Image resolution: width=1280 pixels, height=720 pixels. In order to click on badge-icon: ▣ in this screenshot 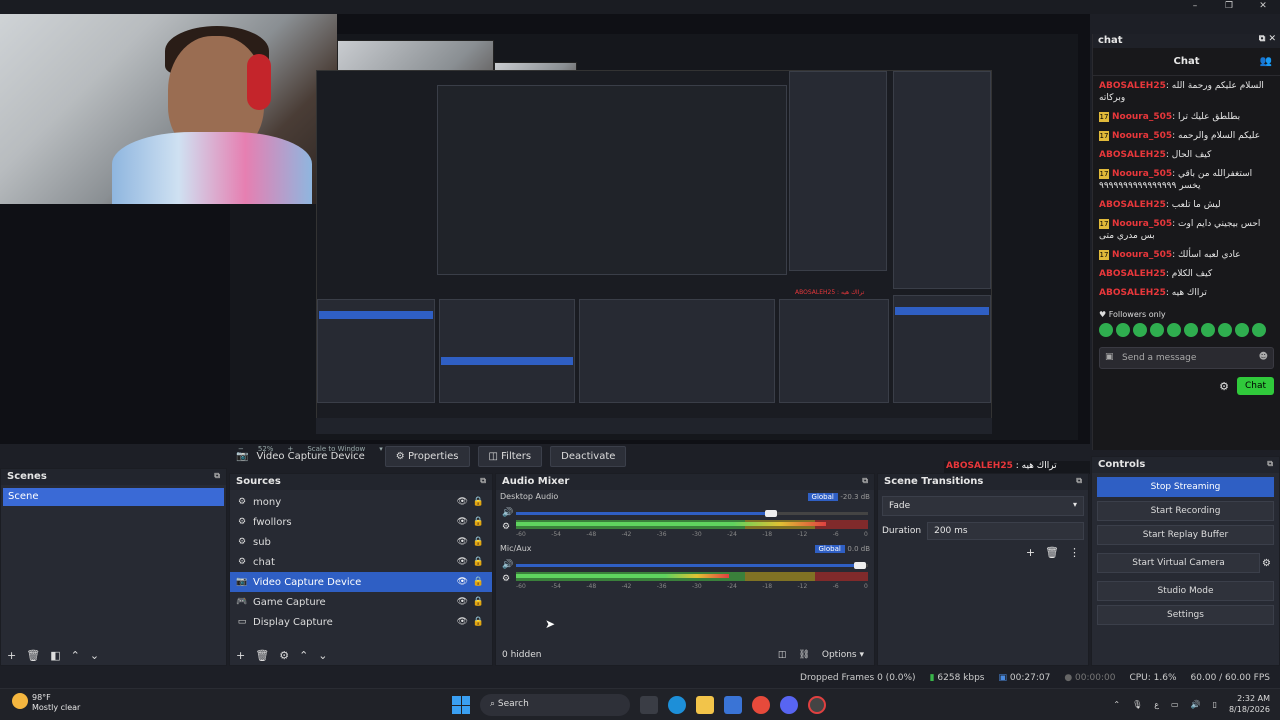, I will do `click(1109, 357)`.